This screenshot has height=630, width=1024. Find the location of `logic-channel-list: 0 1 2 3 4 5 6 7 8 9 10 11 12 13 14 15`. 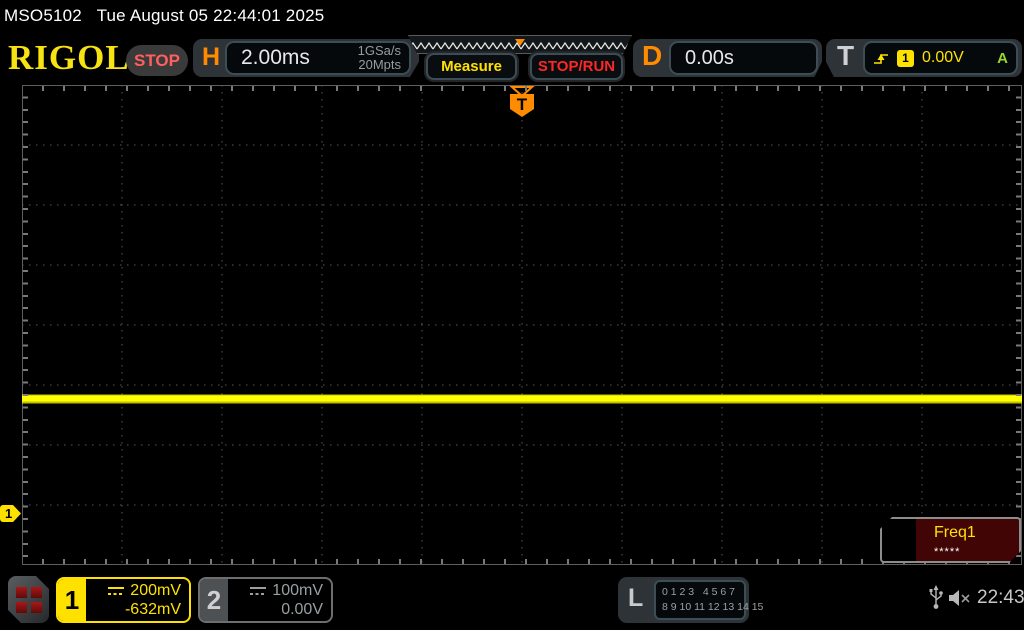

logic-channel-list: 0 1 2 3 4 5 6 7 8 9 10 11 12 13 14 15 is located at coordinates (708, 600).